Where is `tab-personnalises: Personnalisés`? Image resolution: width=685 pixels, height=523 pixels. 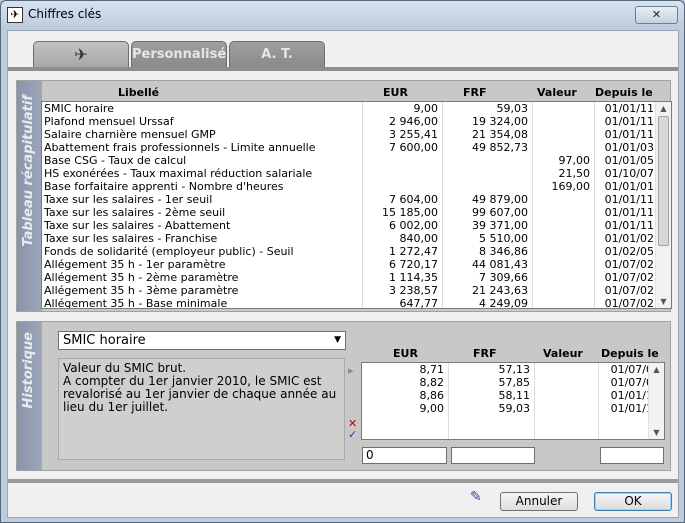 tab-personnalises: Personnalisés is located at coordinates (182, 54).